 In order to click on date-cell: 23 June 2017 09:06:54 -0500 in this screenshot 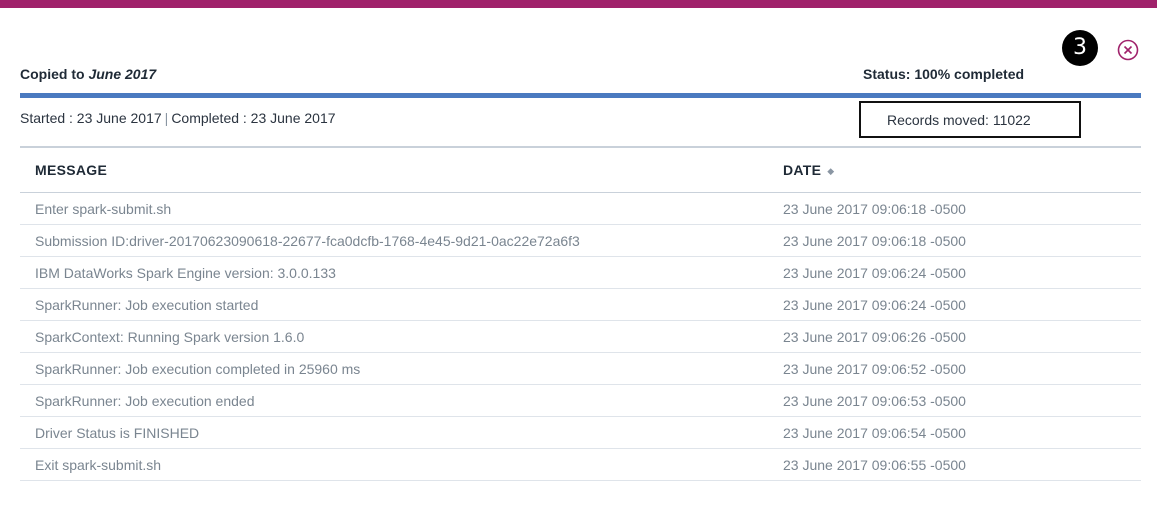, I will do `click(962, 432)`.